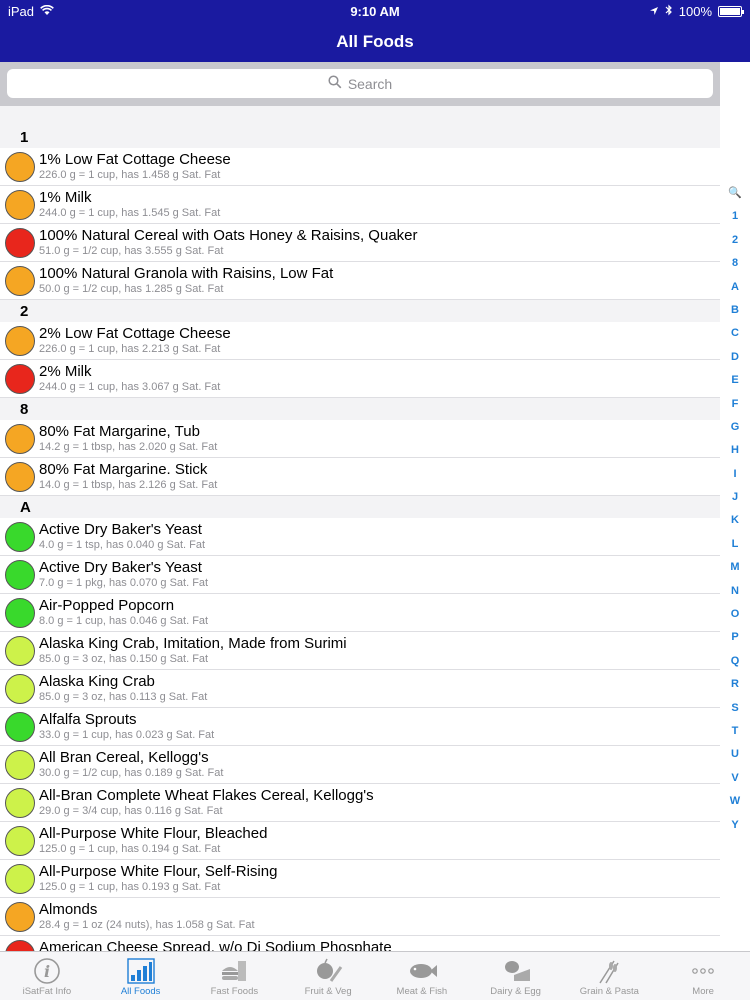 This screenshot has width=750, height=1000. Describe the element at coordinates (140, 991) in the screenshot. I see `tab-label: All Foods` at that location.